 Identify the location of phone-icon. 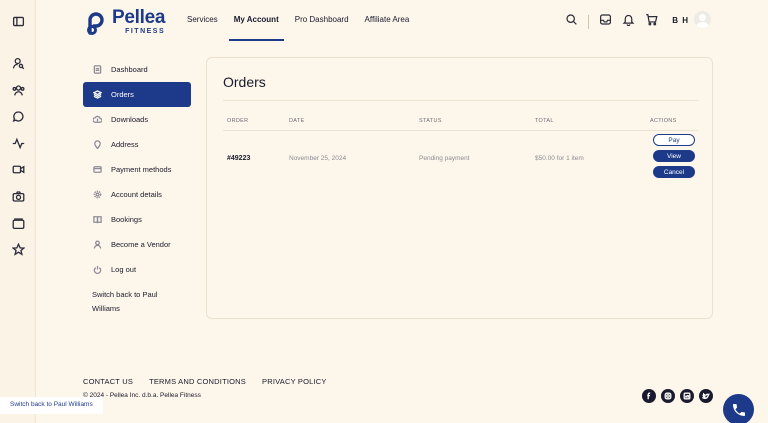
(738, 409).